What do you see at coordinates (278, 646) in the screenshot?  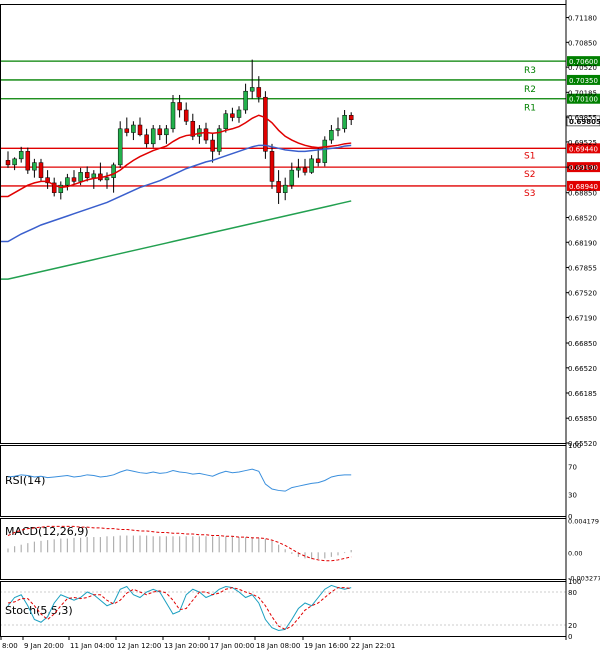 I see `time-tick-label: 18 Jan 08:00` at bounding box center [278, 646].